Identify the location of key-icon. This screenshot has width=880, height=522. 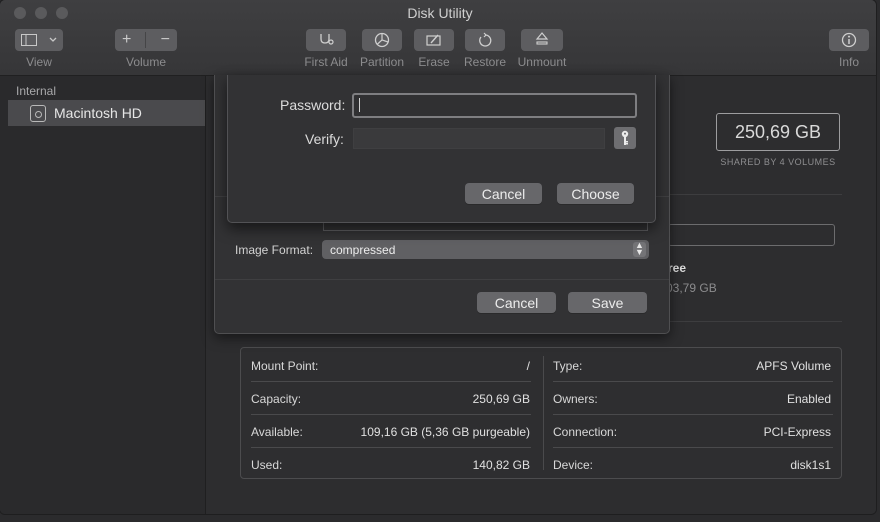
(625, 137).